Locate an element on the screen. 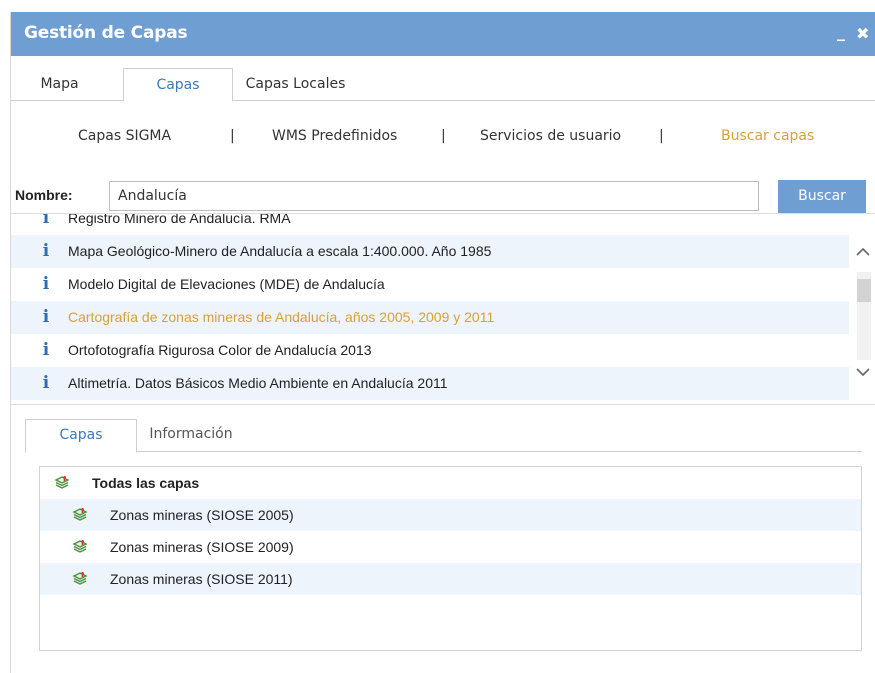  layer-row: Zonas mineras (SIOSE 2011) is located at coordinates (450, 579).